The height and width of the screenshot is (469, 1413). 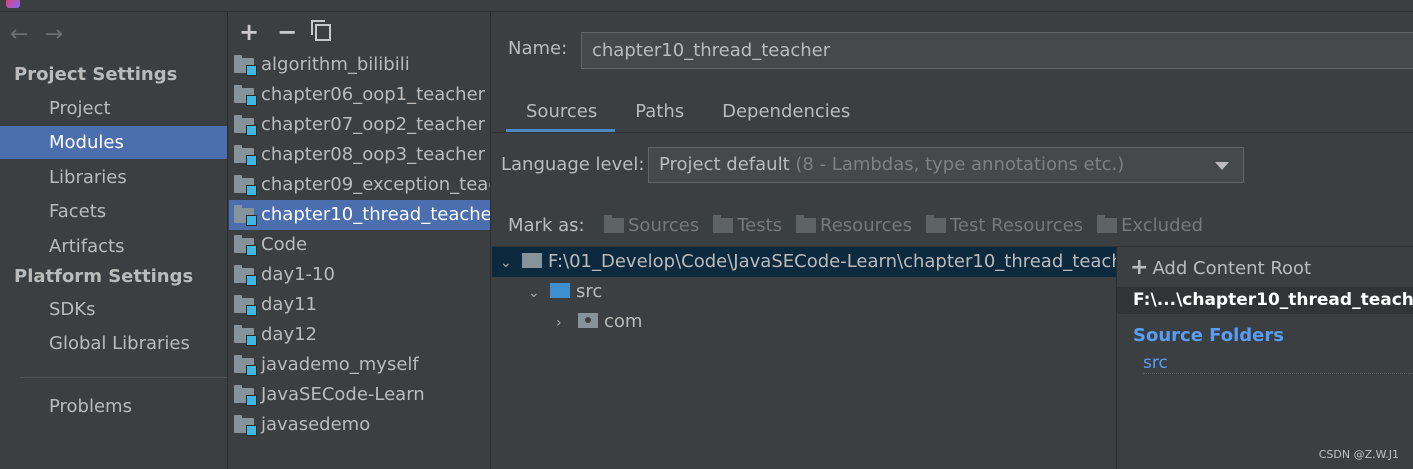 What do you see at coordinates (13, 4) in the screenshot?
I see `intellij-logo-icon` at bounding box center [13, 4].